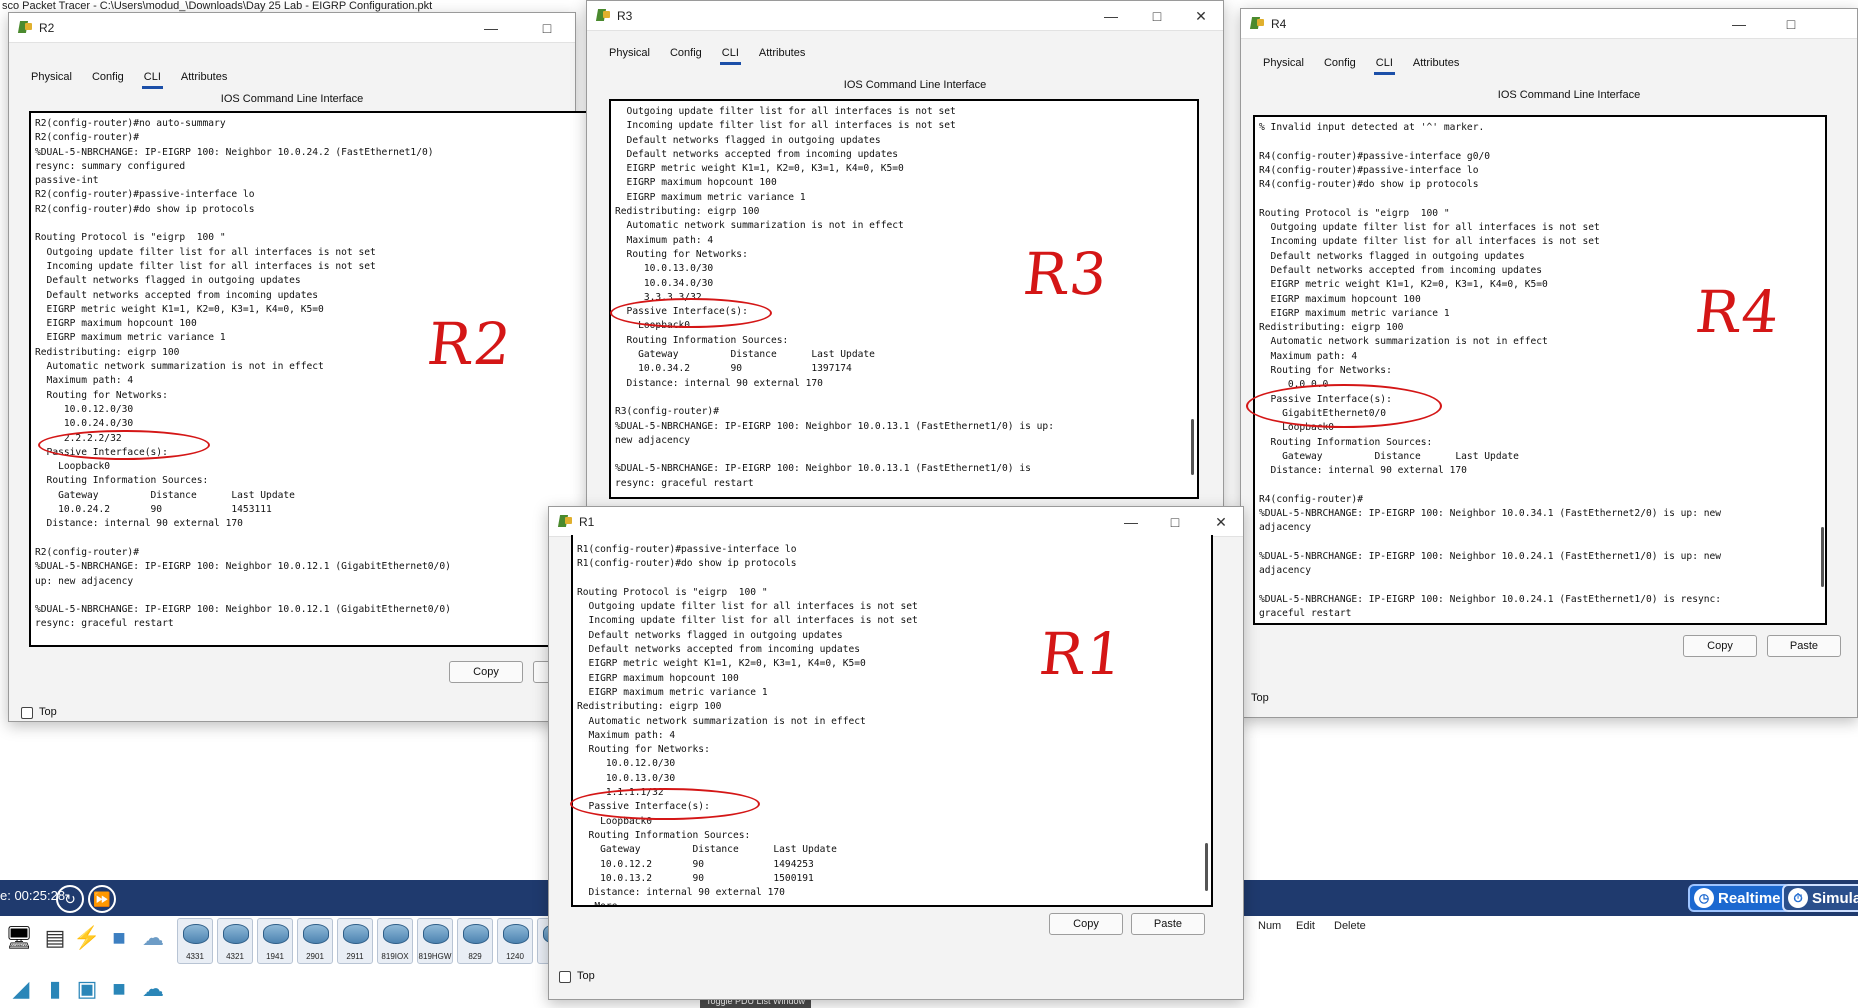 The image size is (1858, 1008). I want to click on device-model: 1240, so click(515, 941).